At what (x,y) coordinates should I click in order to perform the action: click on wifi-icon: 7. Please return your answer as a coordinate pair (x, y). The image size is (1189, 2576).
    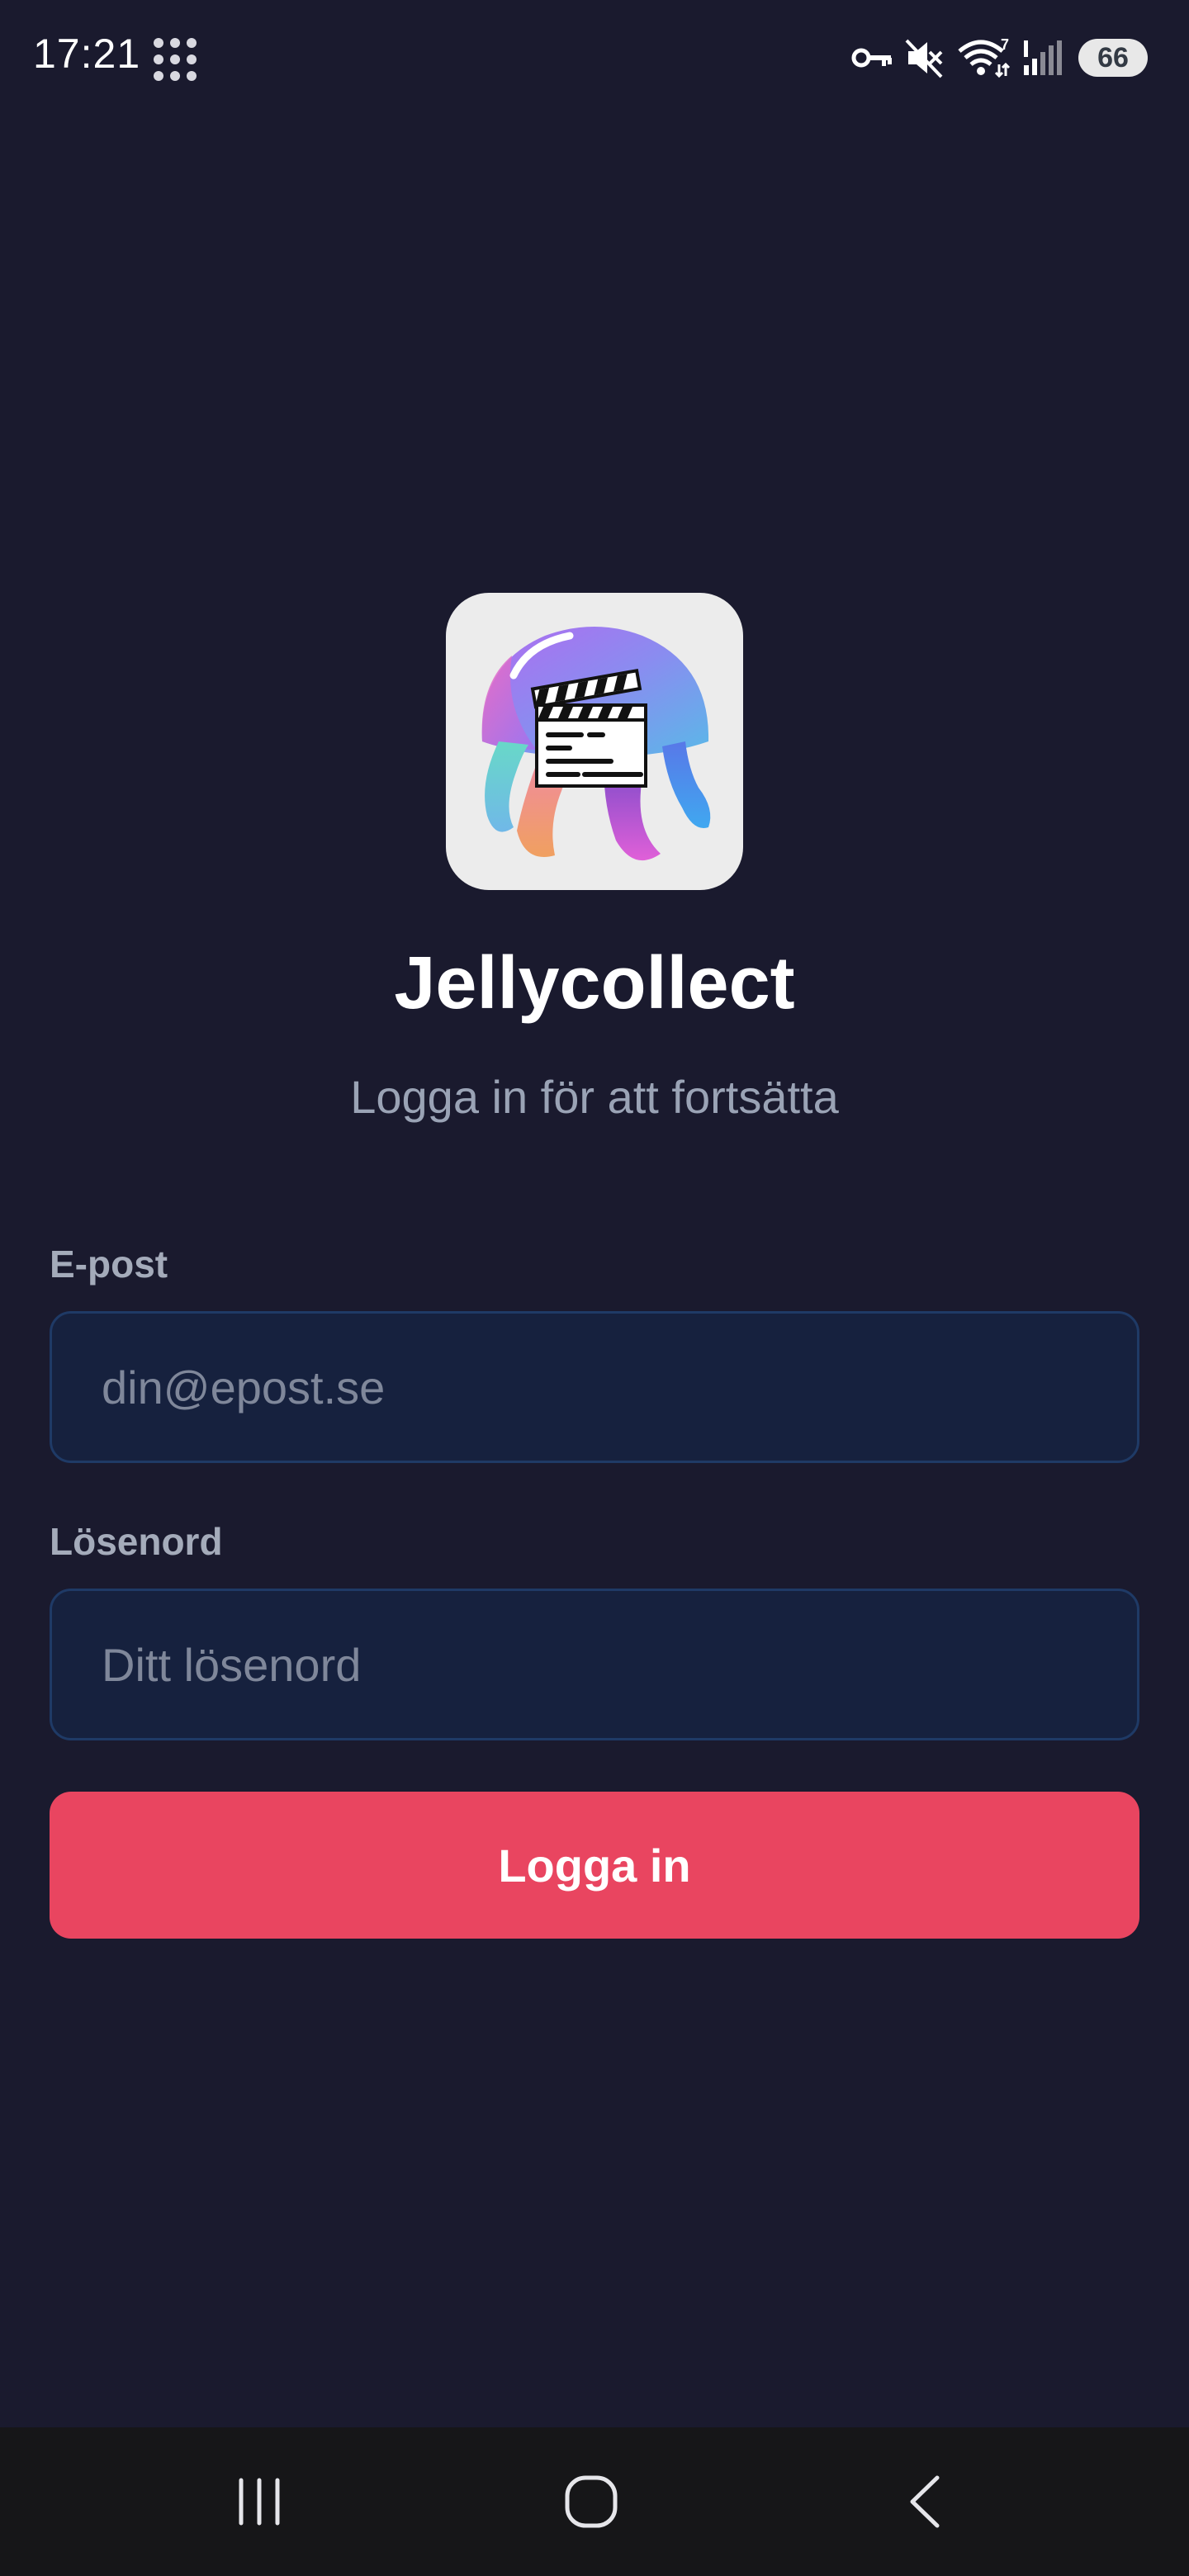
    Looking at the image, I should click on (984, 57).